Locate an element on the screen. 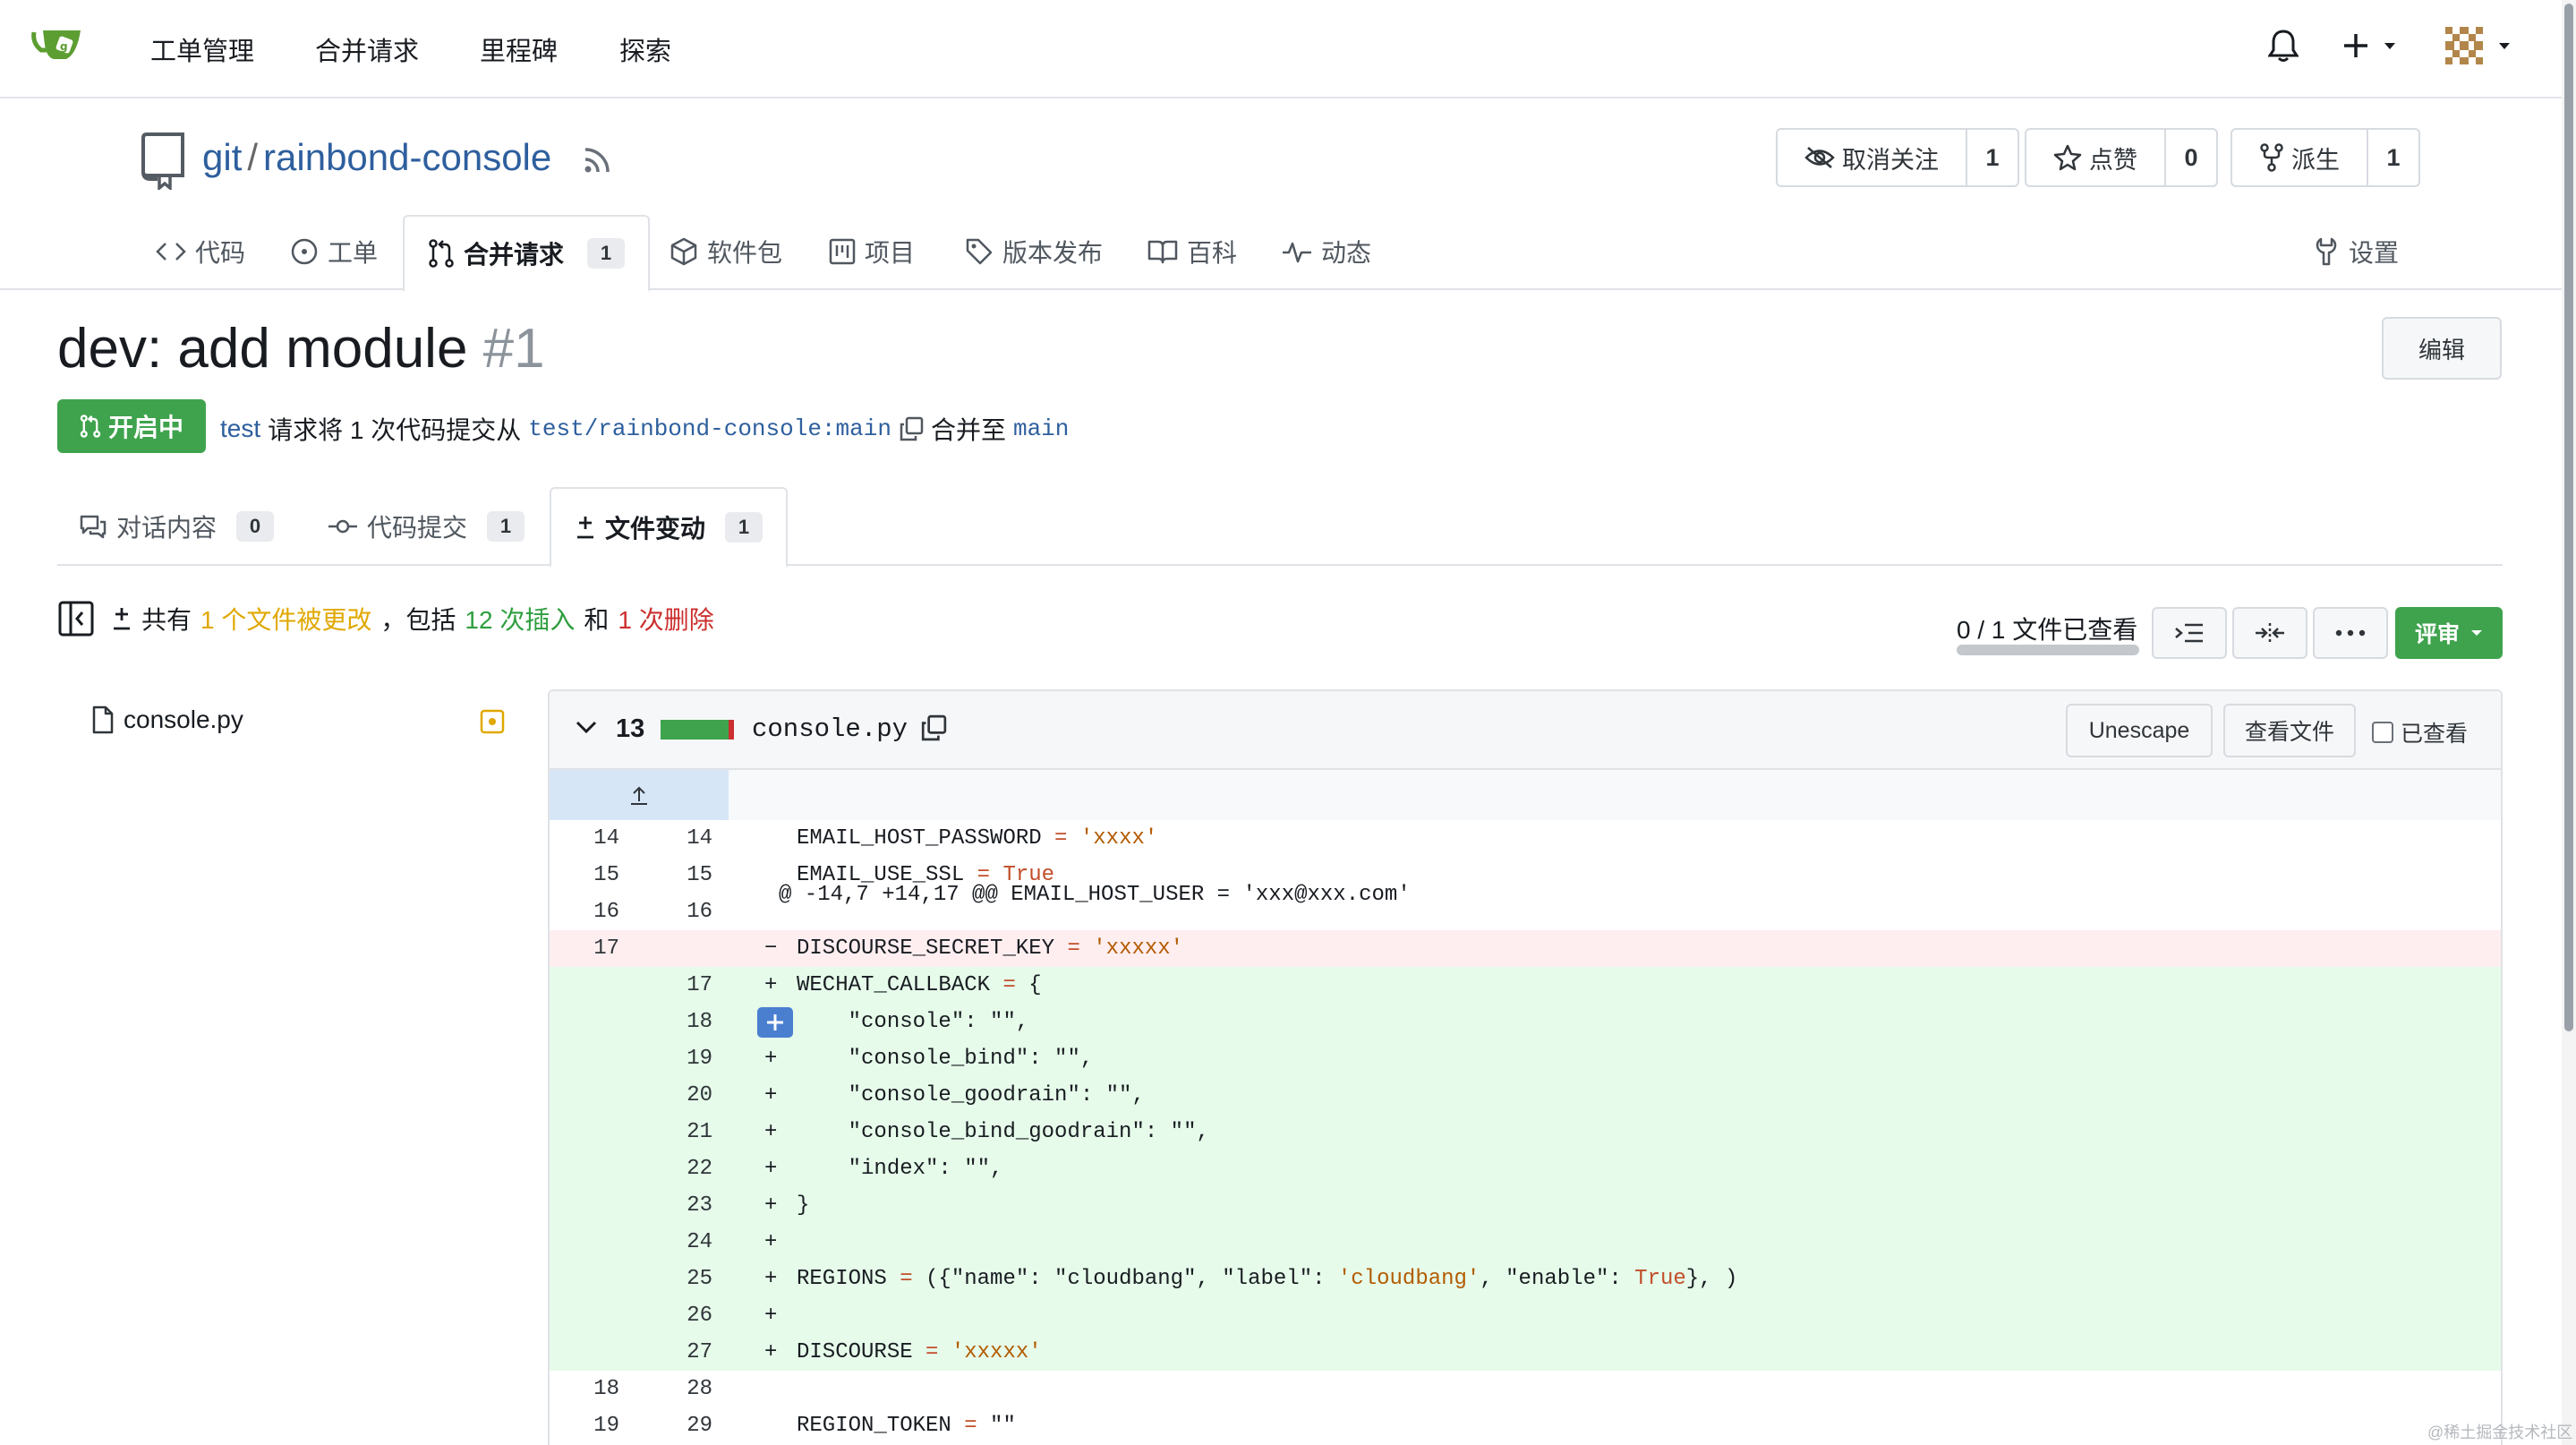  new-line-number: 21 is located at coordinates (684, 1132).